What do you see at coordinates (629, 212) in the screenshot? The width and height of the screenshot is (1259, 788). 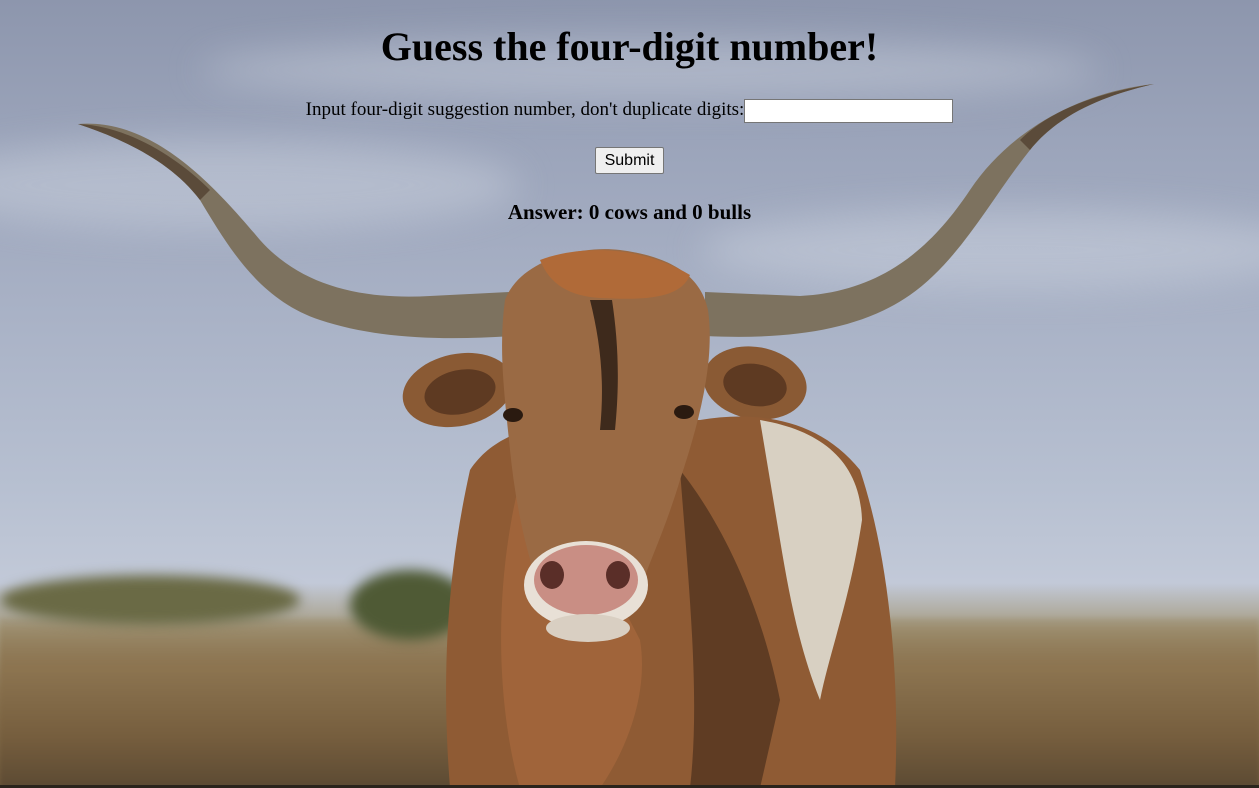 I see `answer-result: Answer: 0 cows and 0 bulls` at bounding box center [629, 212].